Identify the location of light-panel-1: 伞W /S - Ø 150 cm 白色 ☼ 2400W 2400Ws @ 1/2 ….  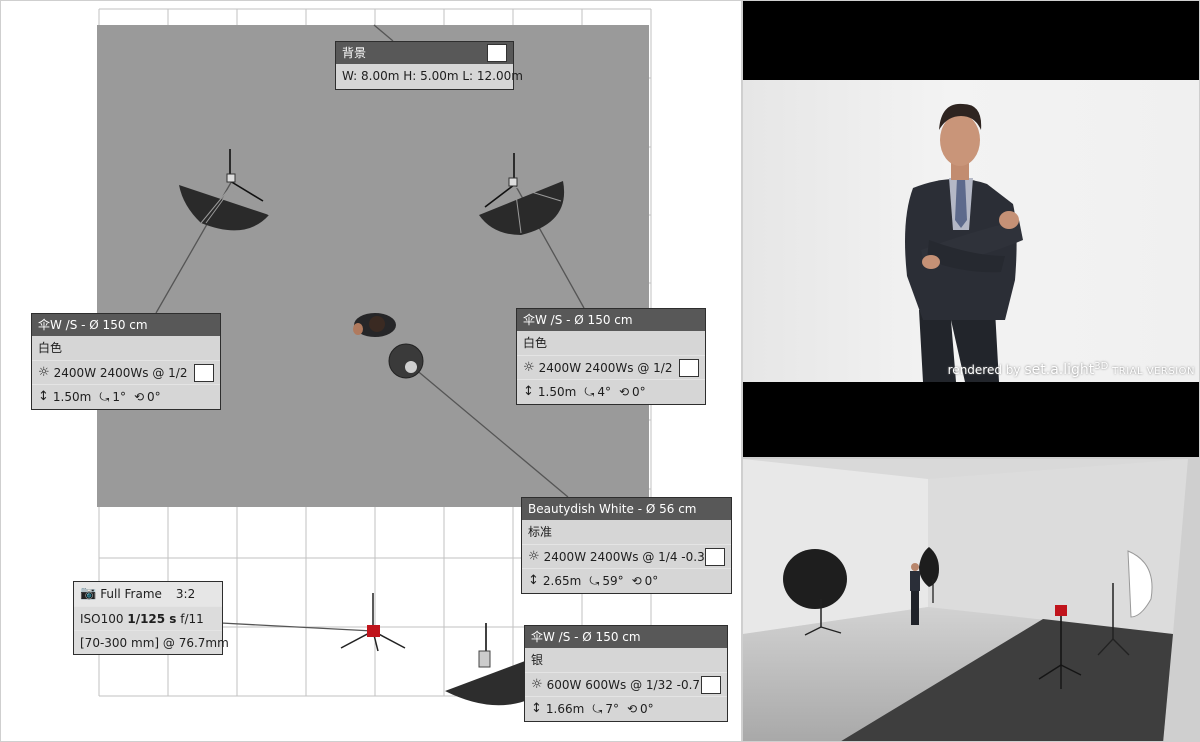
(126, 361).